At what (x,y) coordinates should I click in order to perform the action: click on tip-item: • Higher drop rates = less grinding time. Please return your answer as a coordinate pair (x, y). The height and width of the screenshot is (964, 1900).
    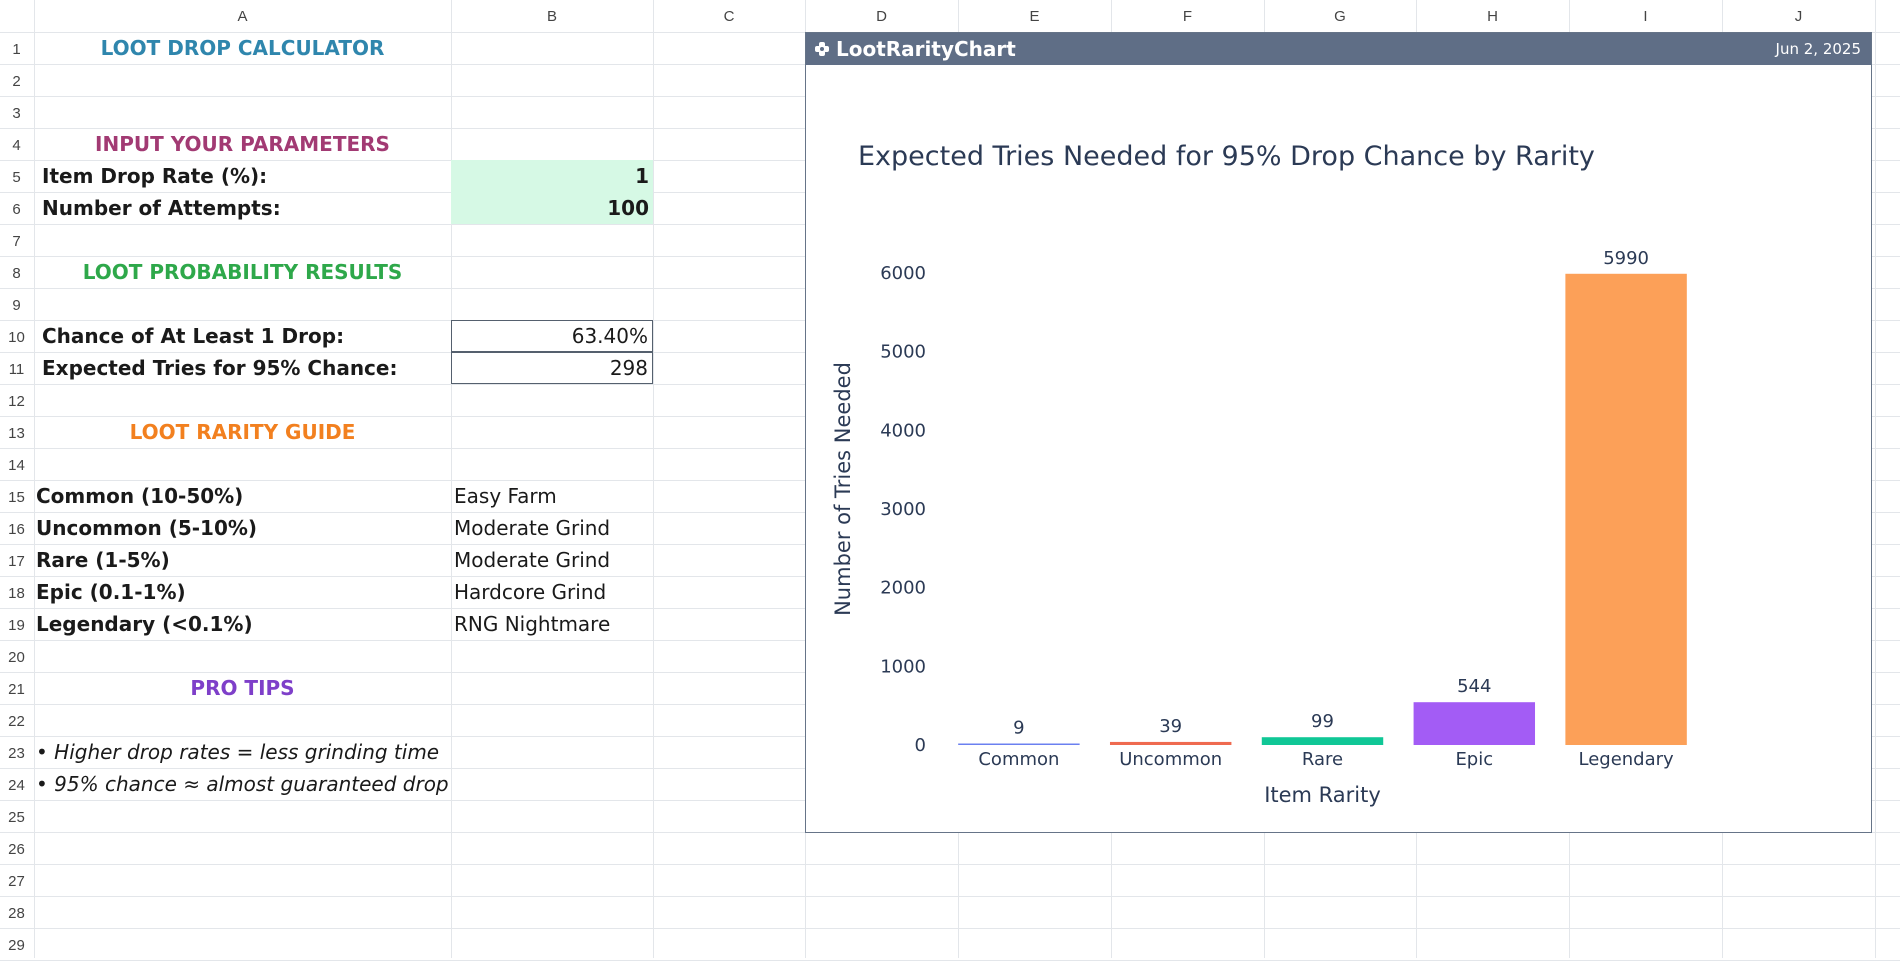
    Looking at the image, I should click on (336, 752).